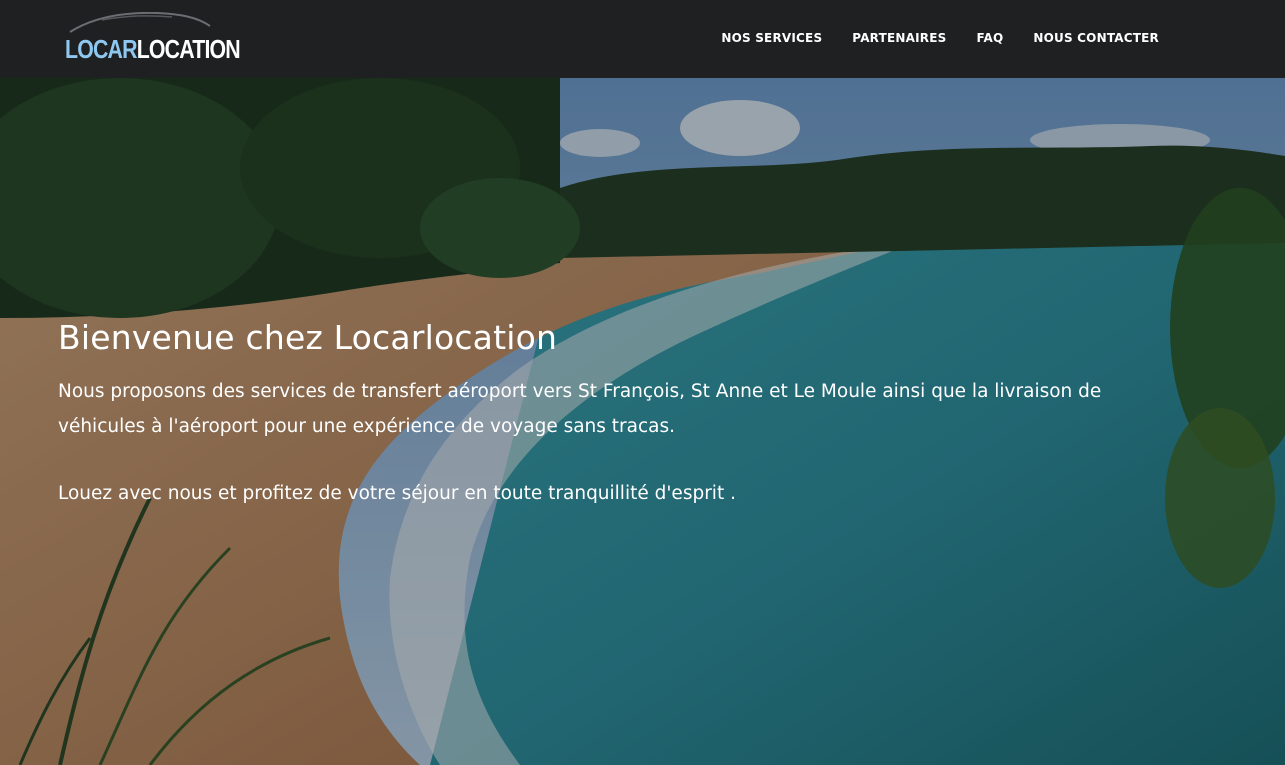  I want to click on brand-logo: LOCARLOCATION, so click(151, 39).